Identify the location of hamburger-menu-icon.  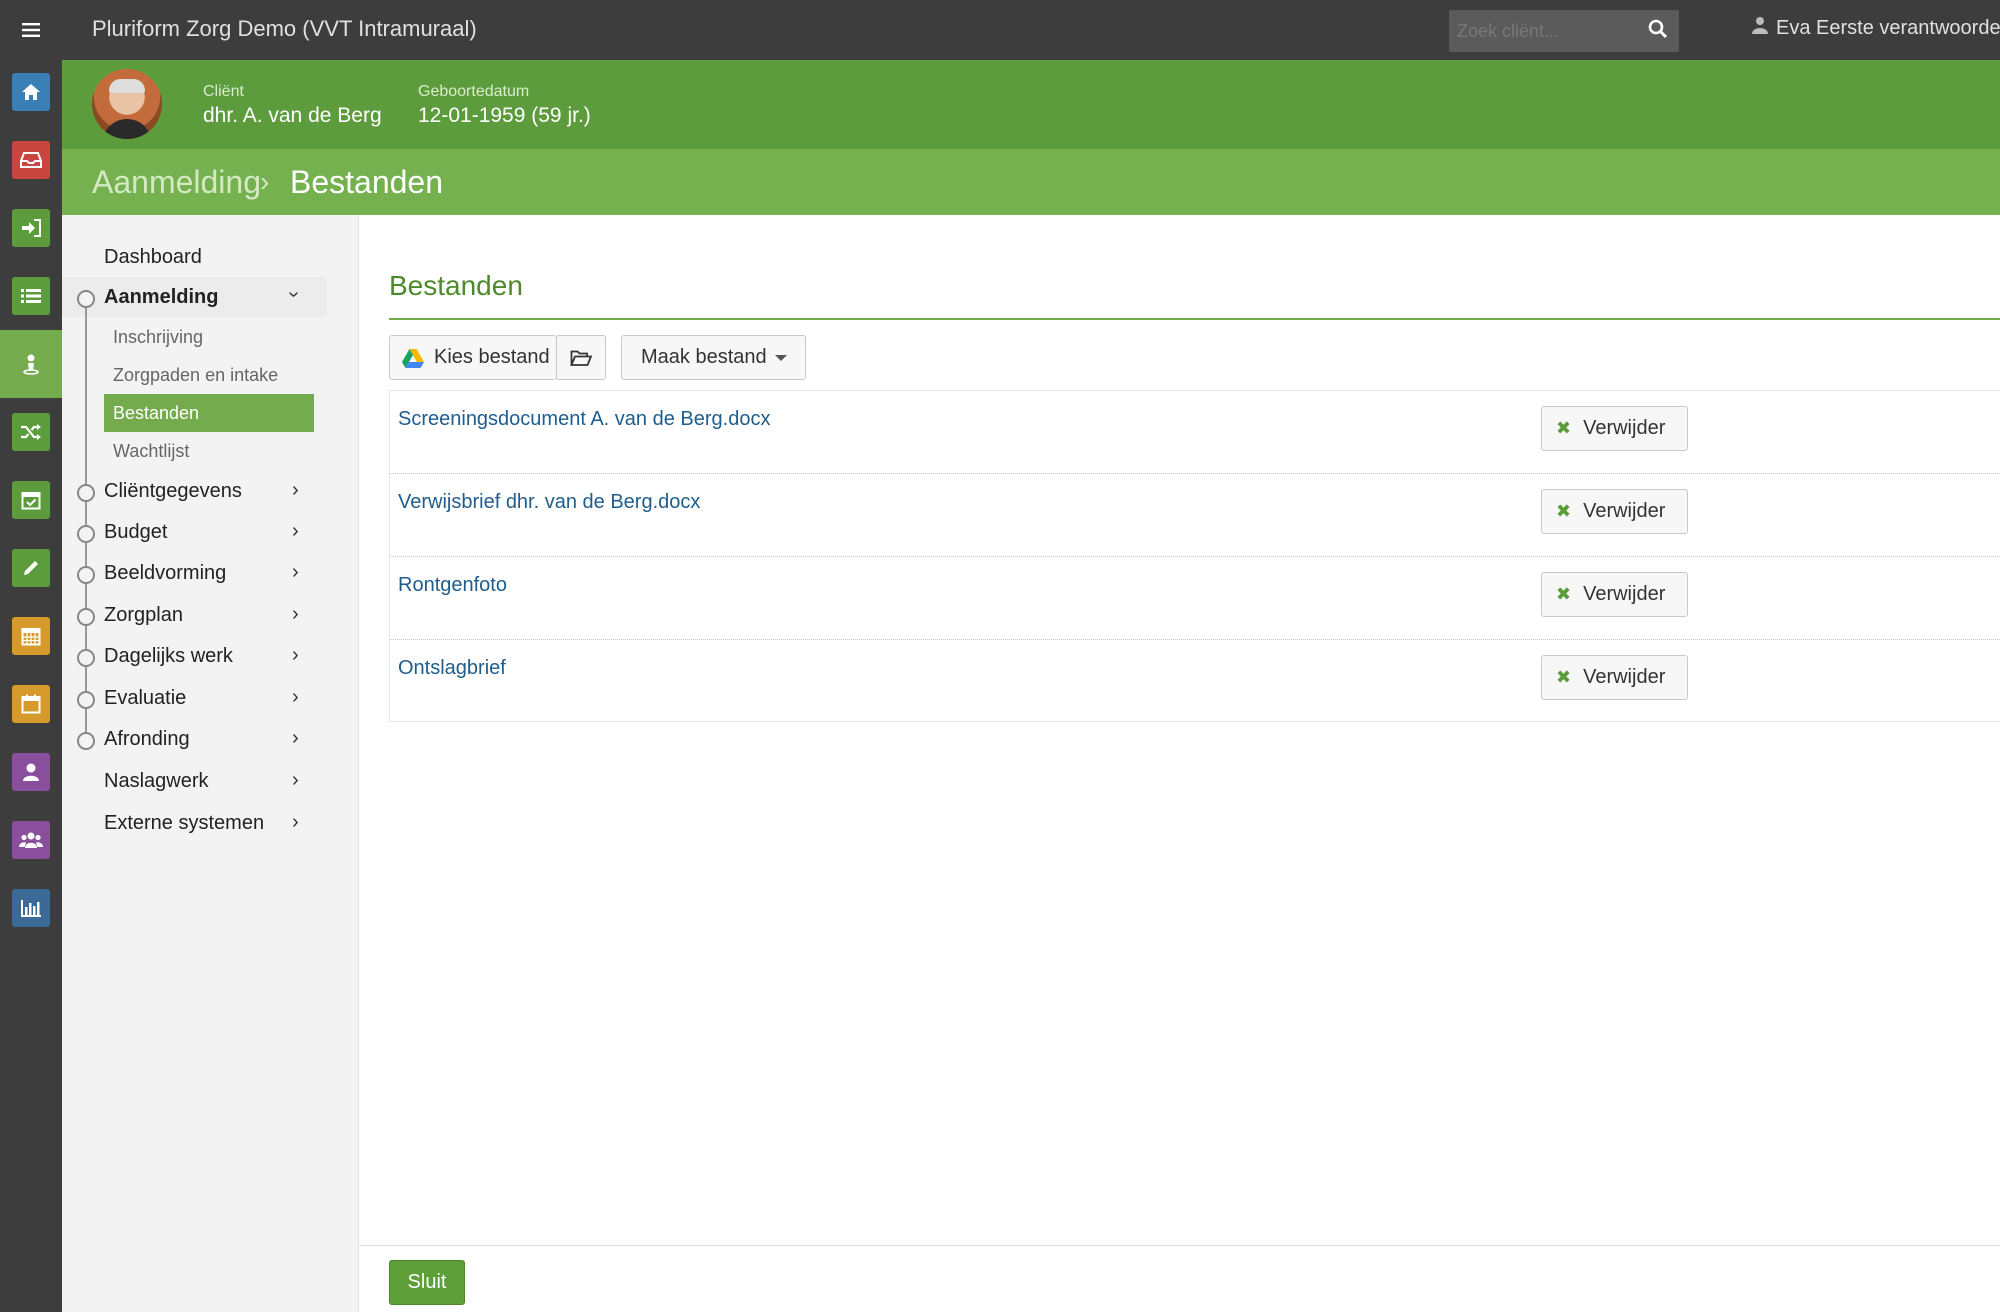
(31, 30).